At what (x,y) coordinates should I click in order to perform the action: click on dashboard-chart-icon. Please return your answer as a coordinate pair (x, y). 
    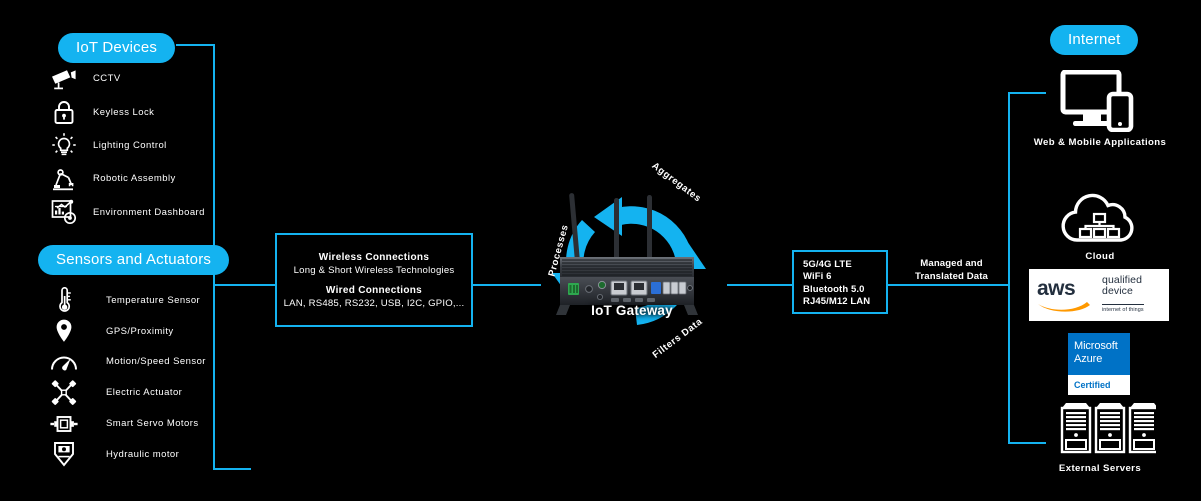
    Looking at the image, I should click on (64, 212).